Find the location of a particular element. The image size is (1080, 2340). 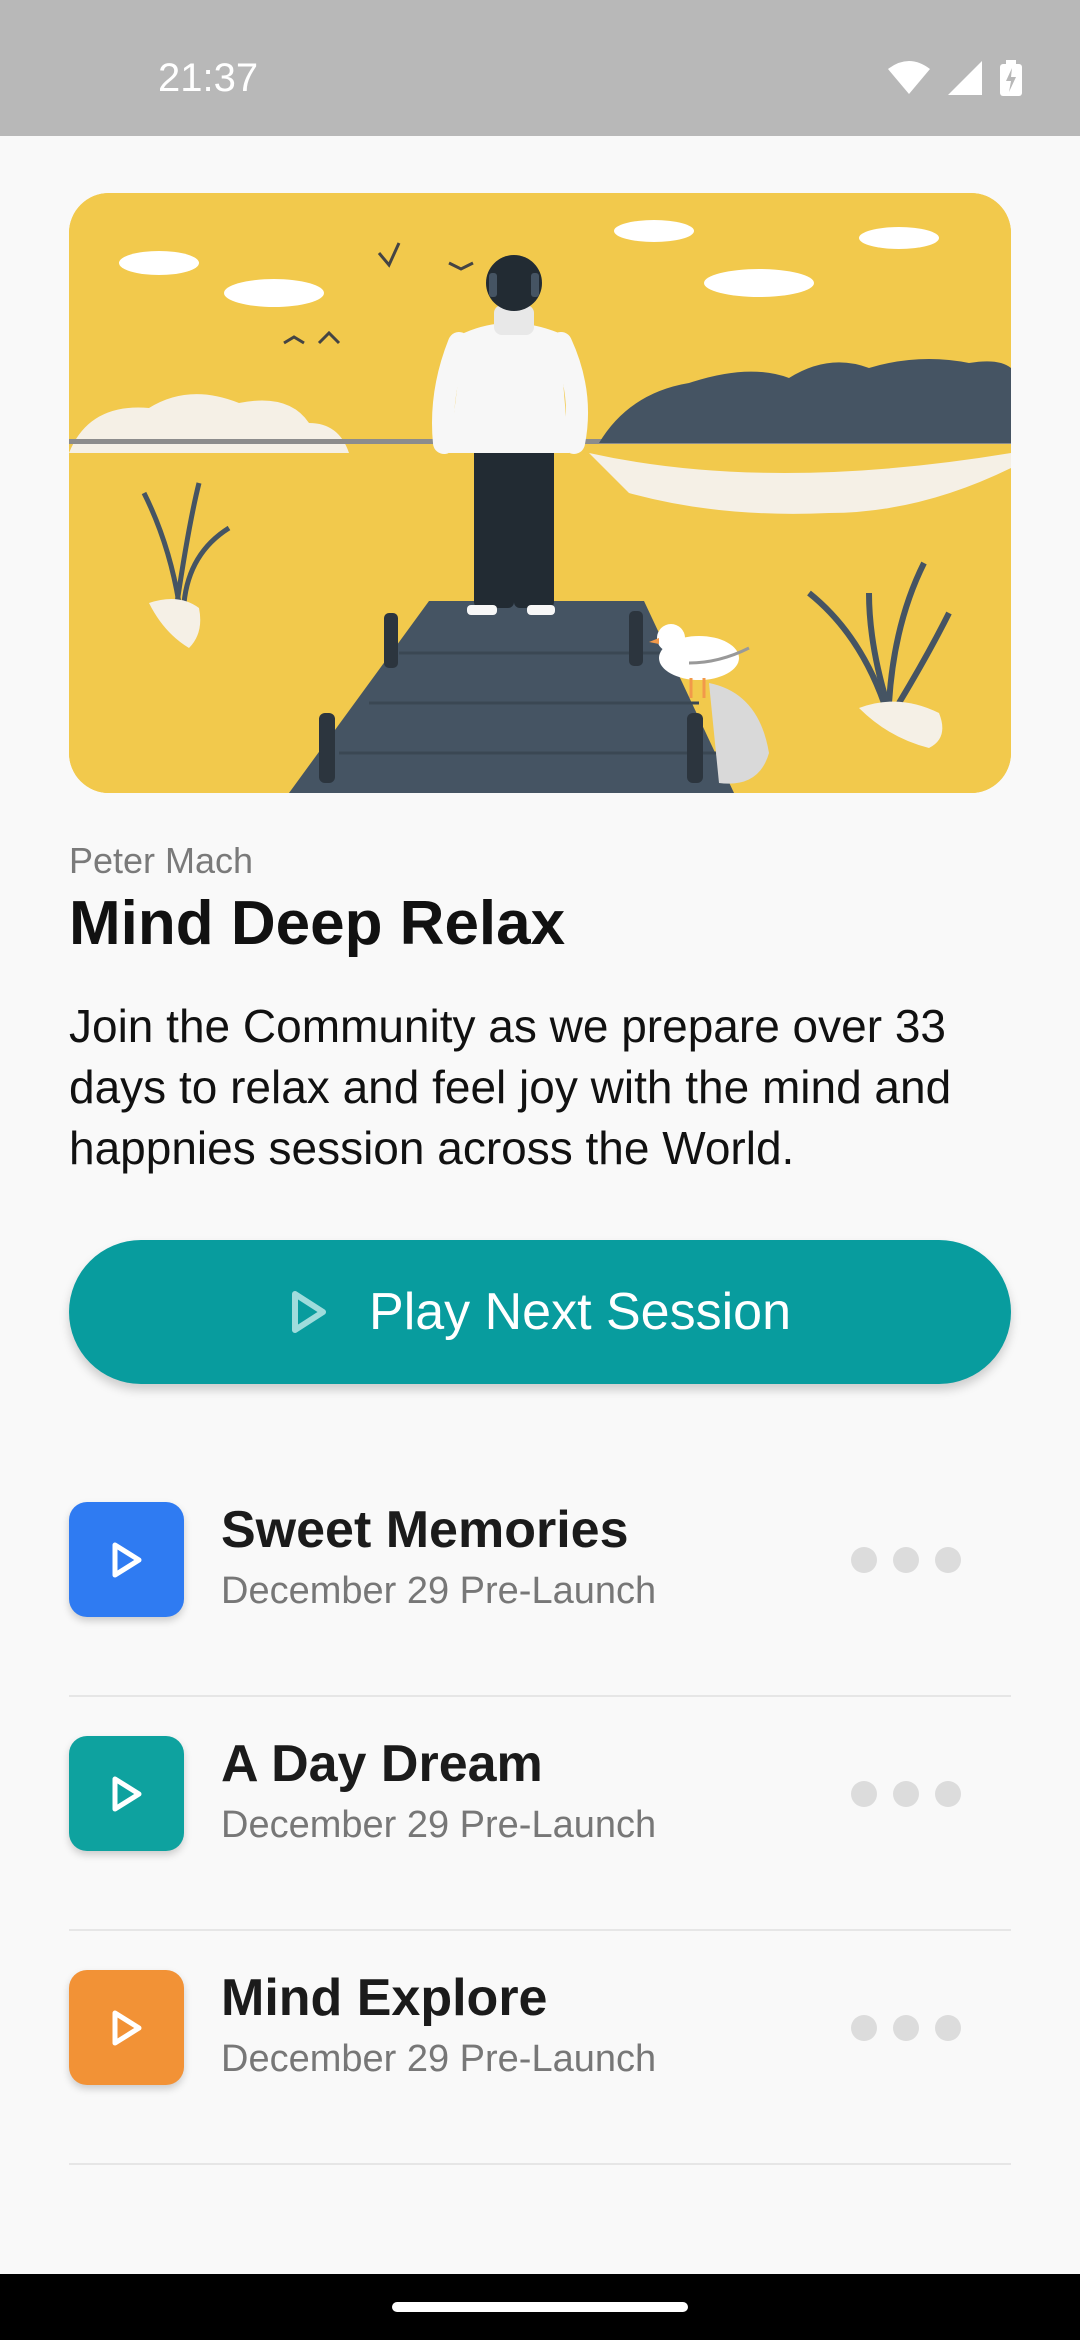

session-title: Mind Explore is located at coordinates (384, 1998).